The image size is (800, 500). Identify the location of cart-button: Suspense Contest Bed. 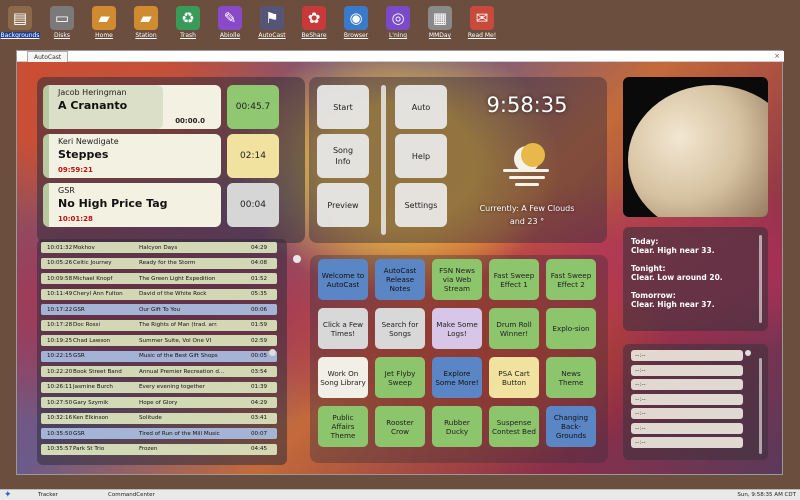
(514, 426).